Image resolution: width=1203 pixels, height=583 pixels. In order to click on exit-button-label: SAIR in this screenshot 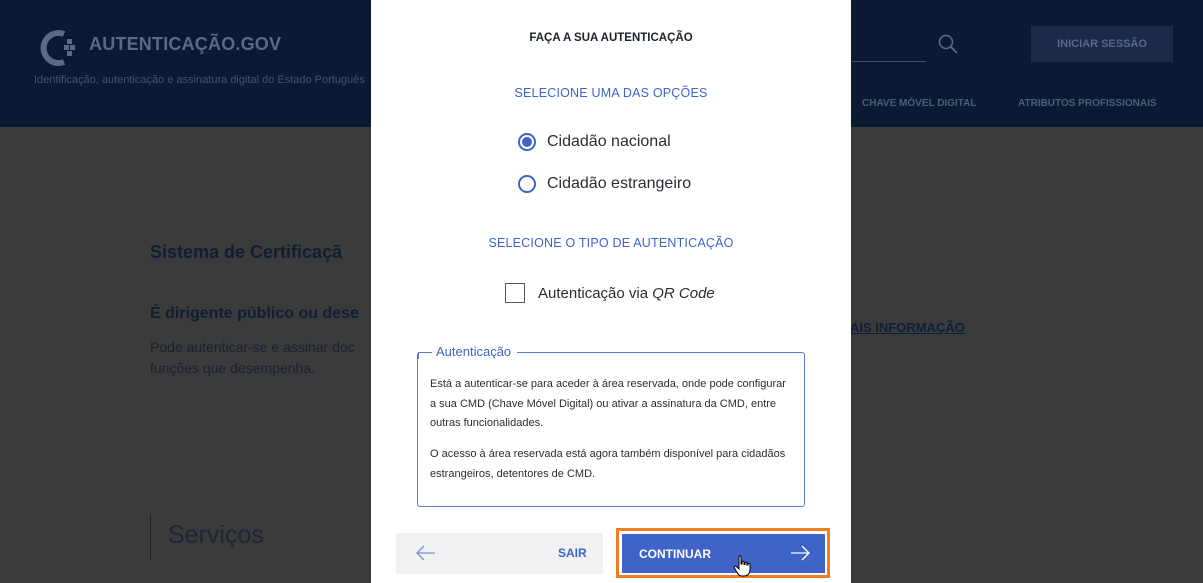, I will do `click(572, 553)`.